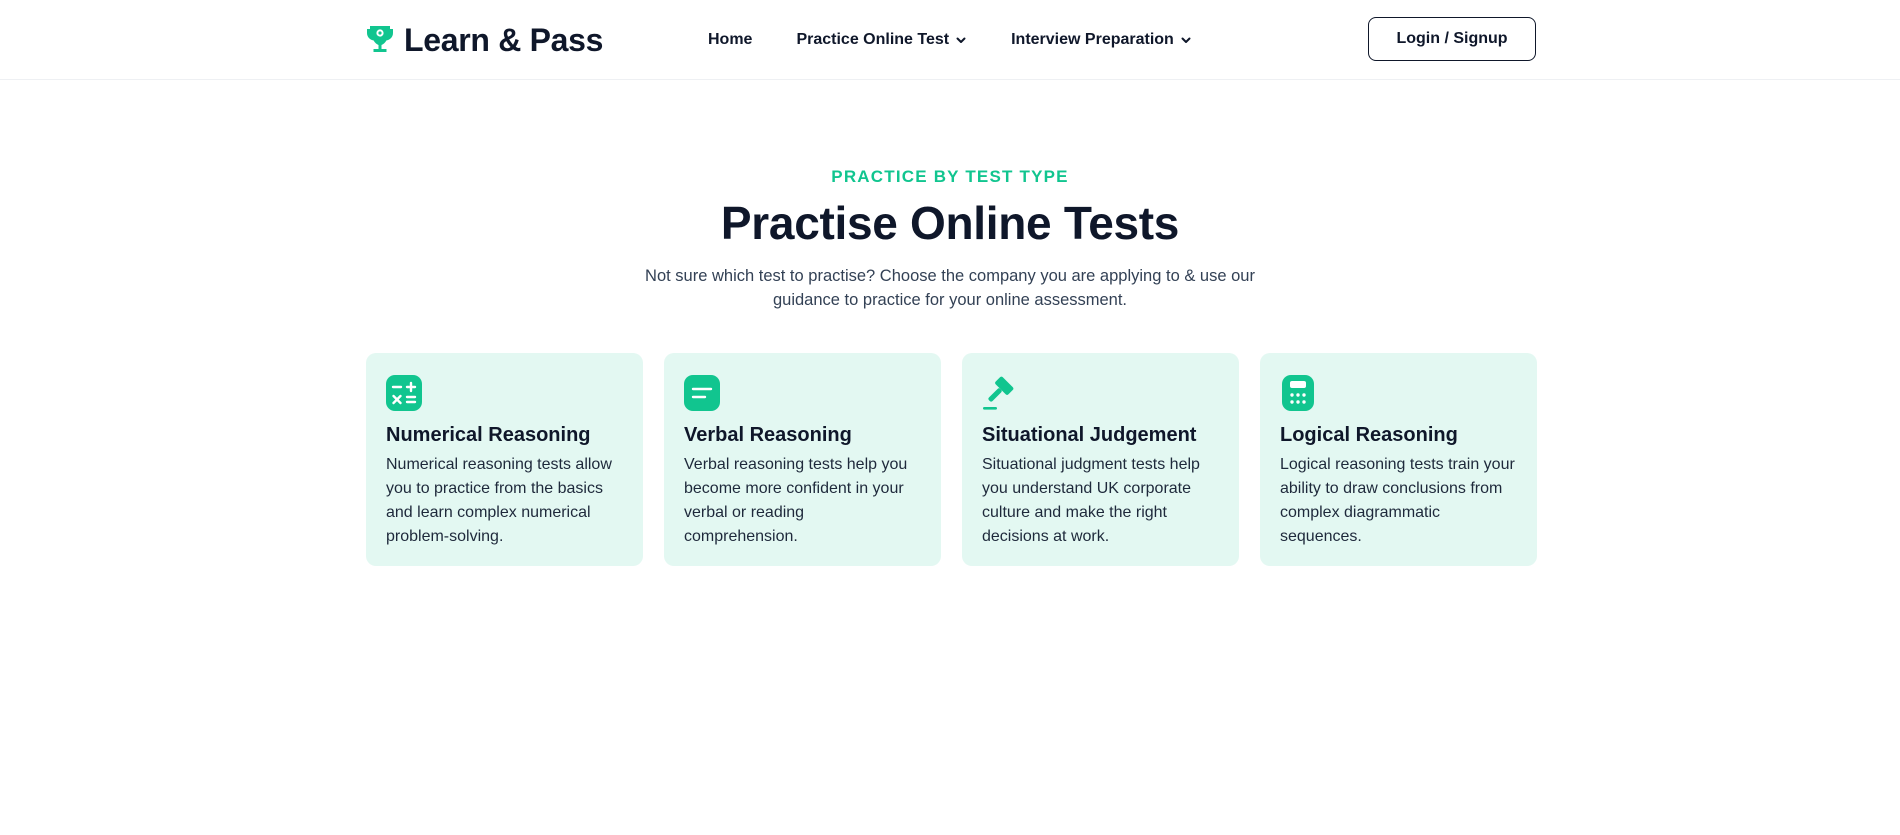 The width and height of the screenshot is (1900, 835). I want to click on nav-practice-online-test: Practice Online Test, so click(881, 40).